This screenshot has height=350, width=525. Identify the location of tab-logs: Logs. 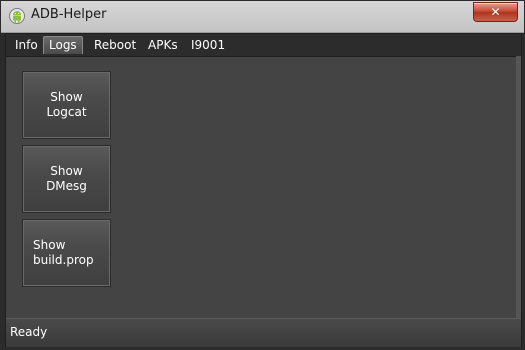
(63, 45).